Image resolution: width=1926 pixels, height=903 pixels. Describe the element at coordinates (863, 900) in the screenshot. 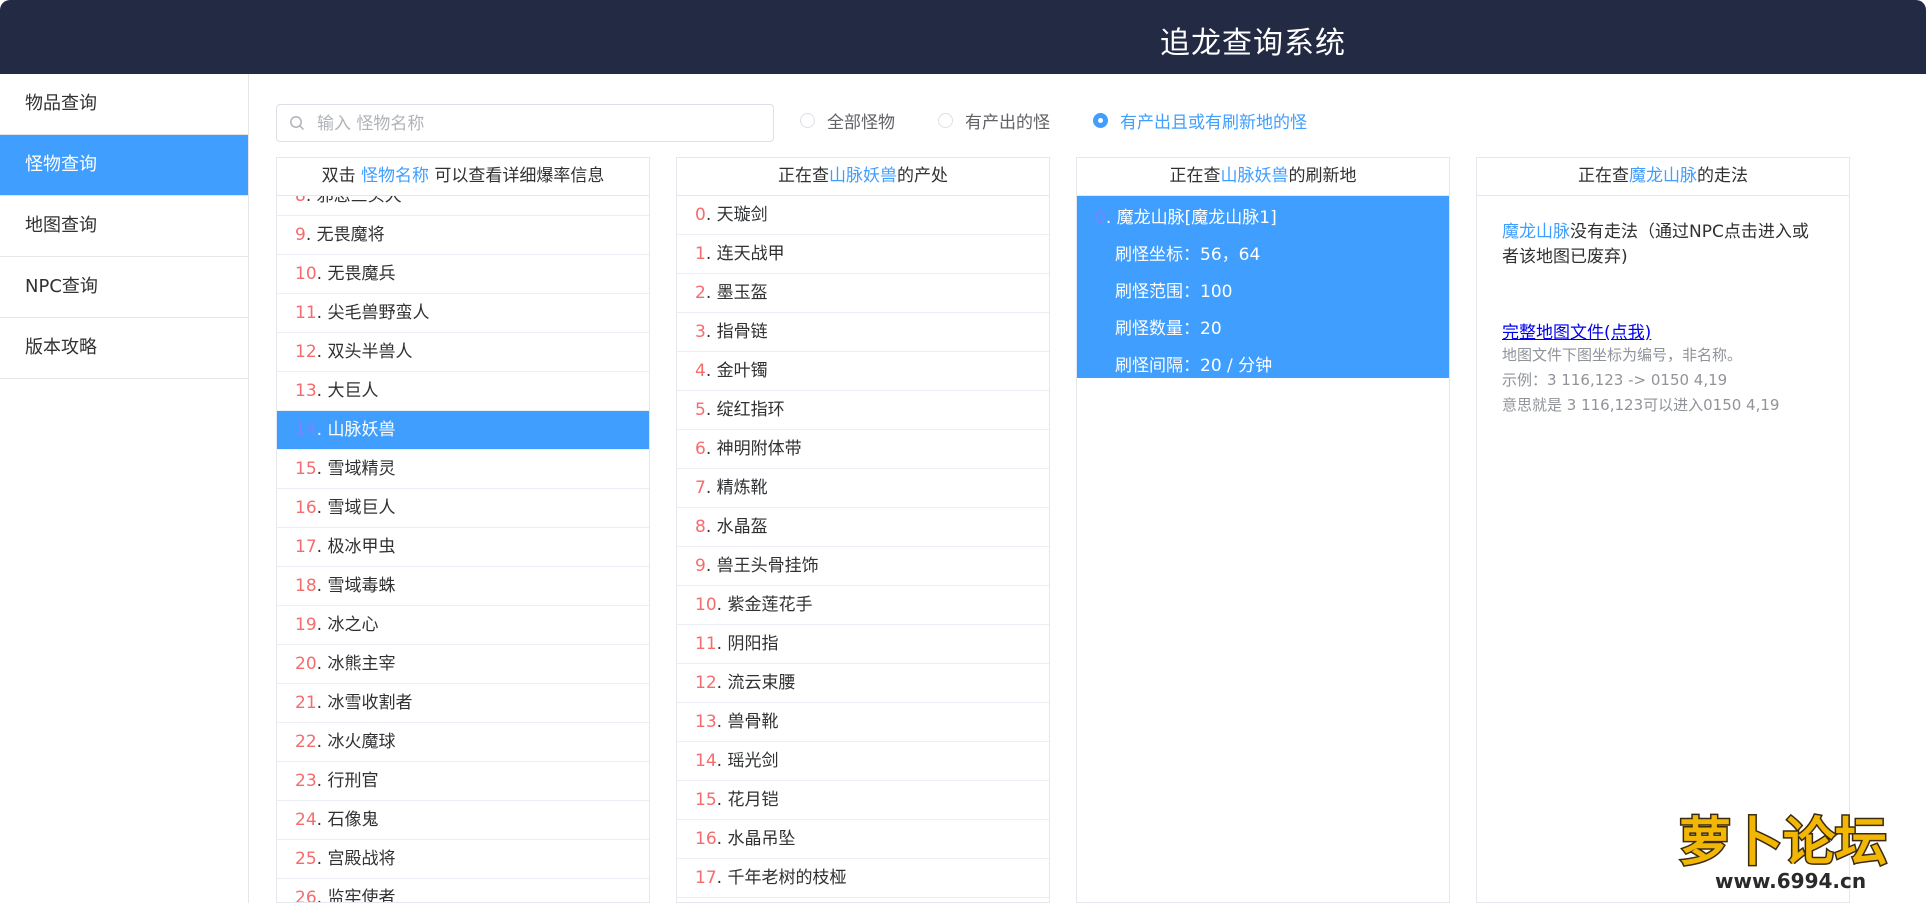

I see `drop-row: 18. 绿宝石戒` at that location.